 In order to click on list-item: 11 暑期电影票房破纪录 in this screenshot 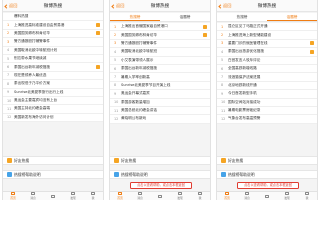, I will do `click(267, 111)`.